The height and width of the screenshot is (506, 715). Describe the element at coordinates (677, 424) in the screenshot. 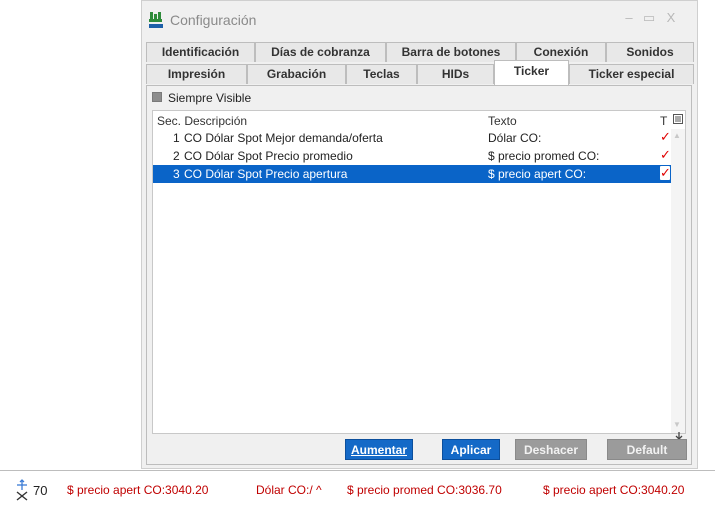

I see `scroll-down-arrow-icon: ▼` at that location.